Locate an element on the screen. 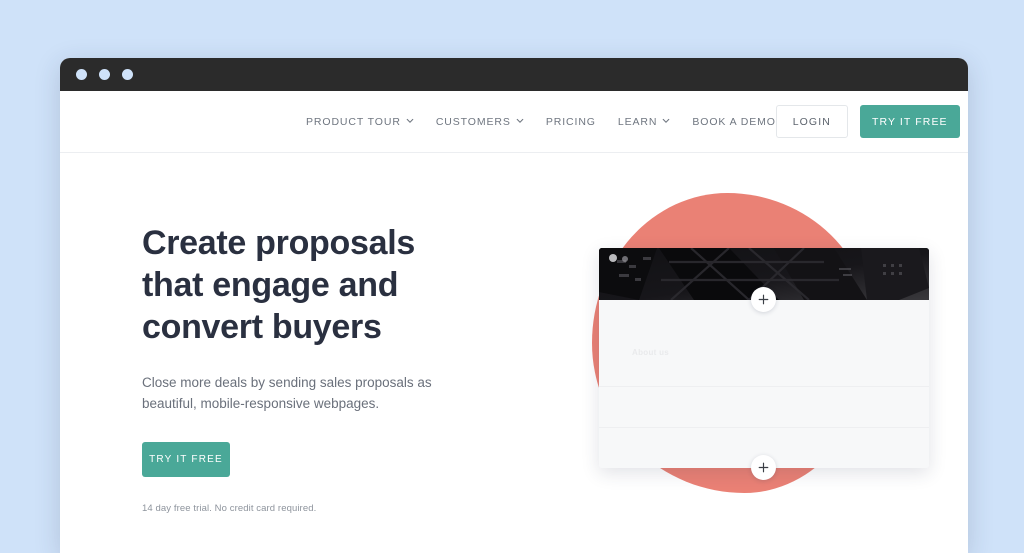 Image resolution: width=1024 pixels, height=553 pixels. nav-item-product-tour: PRODUCT TOUR is located at coordinates (360, 122).